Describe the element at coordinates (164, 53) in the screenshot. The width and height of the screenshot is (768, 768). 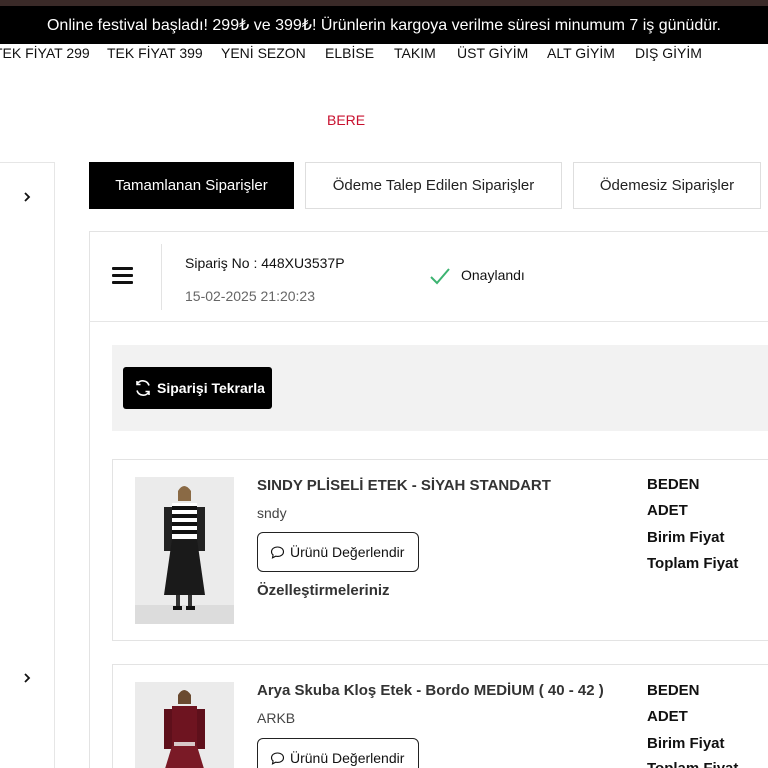
I see `nav-item-tek-fiyat-399: TEK FİYAT 399` at that location.